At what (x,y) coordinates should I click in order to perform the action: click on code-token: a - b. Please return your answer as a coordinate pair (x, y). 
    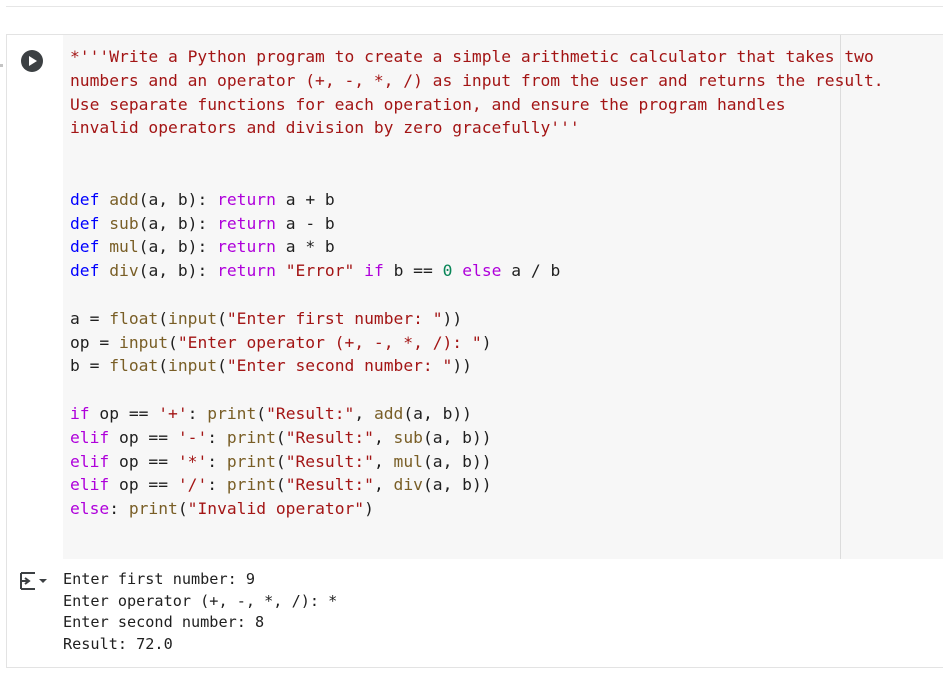
    Looking at the image, I should click on (305, 223).